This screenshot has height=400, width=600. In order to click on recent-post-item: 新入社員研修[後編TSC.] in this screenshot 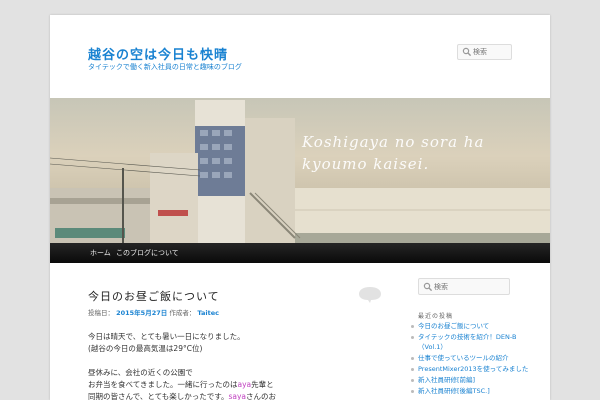, I will do `click(474, 391)`.